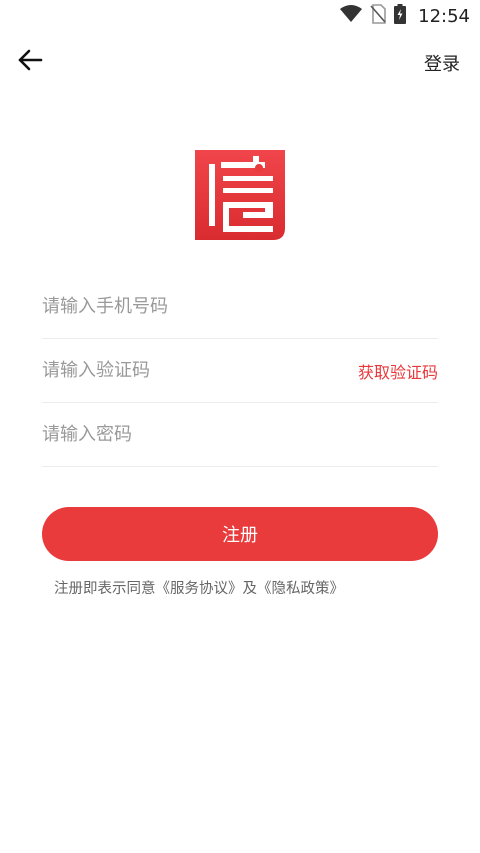 This screenshot has width=480, height=853. Describe the element at coordinates (240, 16) in the screenshot. I see `status-bar: 12:54` at that location.